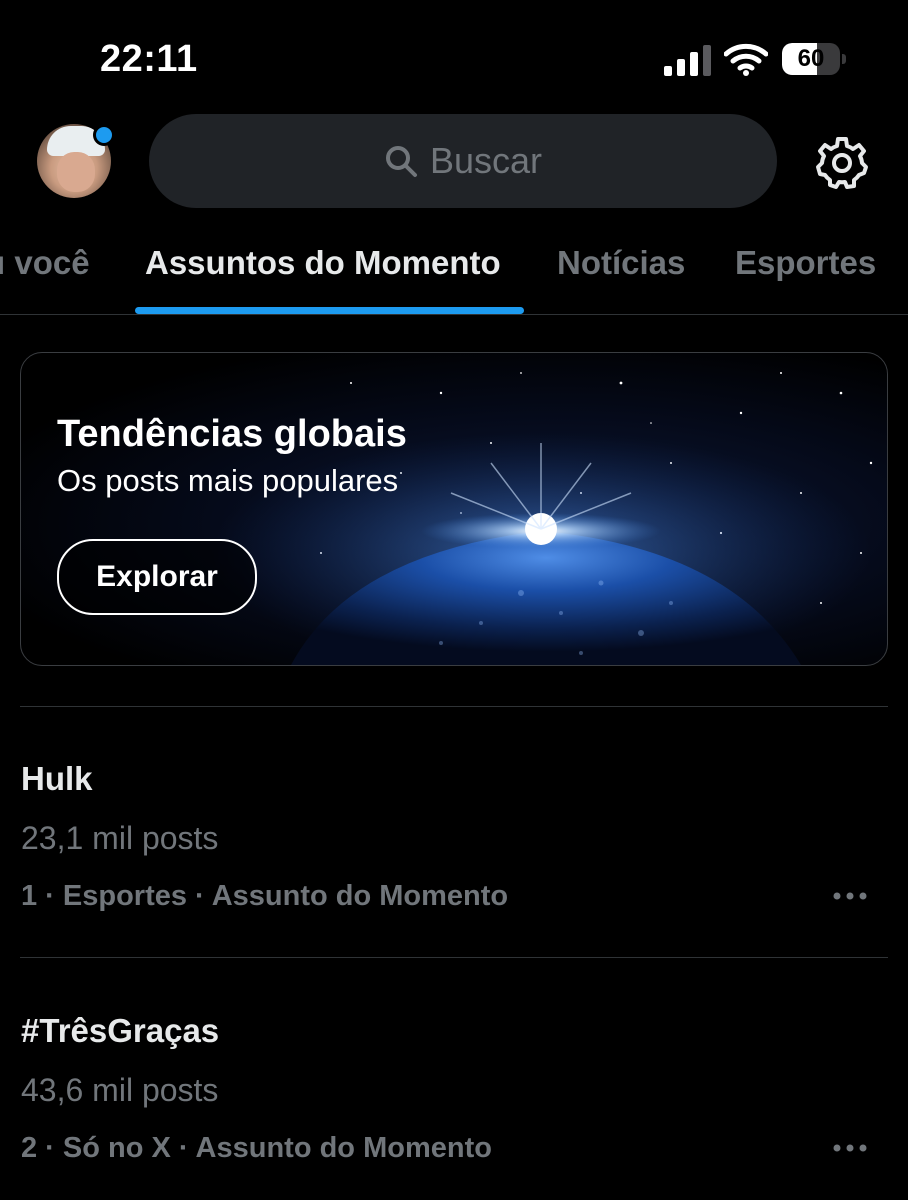 The width and height of the screenshot is (908, 1200). I want to click on trend-context: 2 · Só no X · Assunto do Momento, so click(256, 1148).